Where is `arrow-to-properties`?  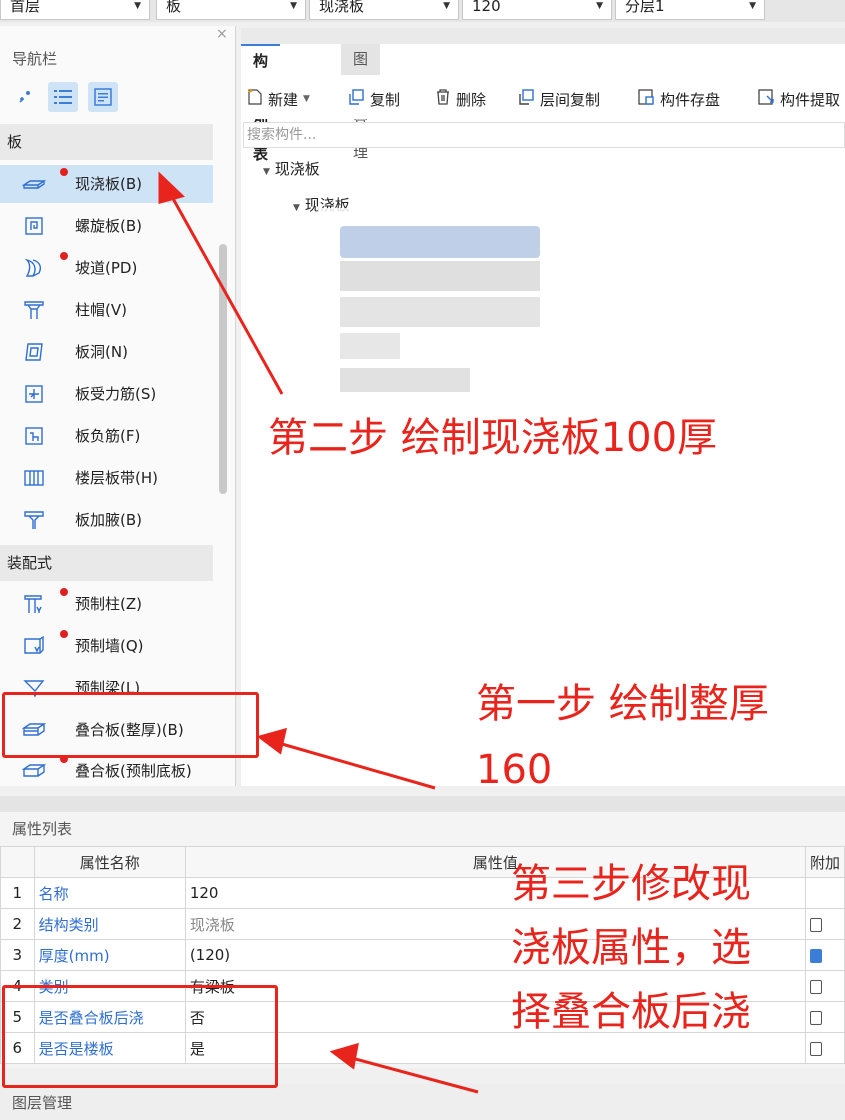
arrow-to-properties is located at coordinates (413, 1074).